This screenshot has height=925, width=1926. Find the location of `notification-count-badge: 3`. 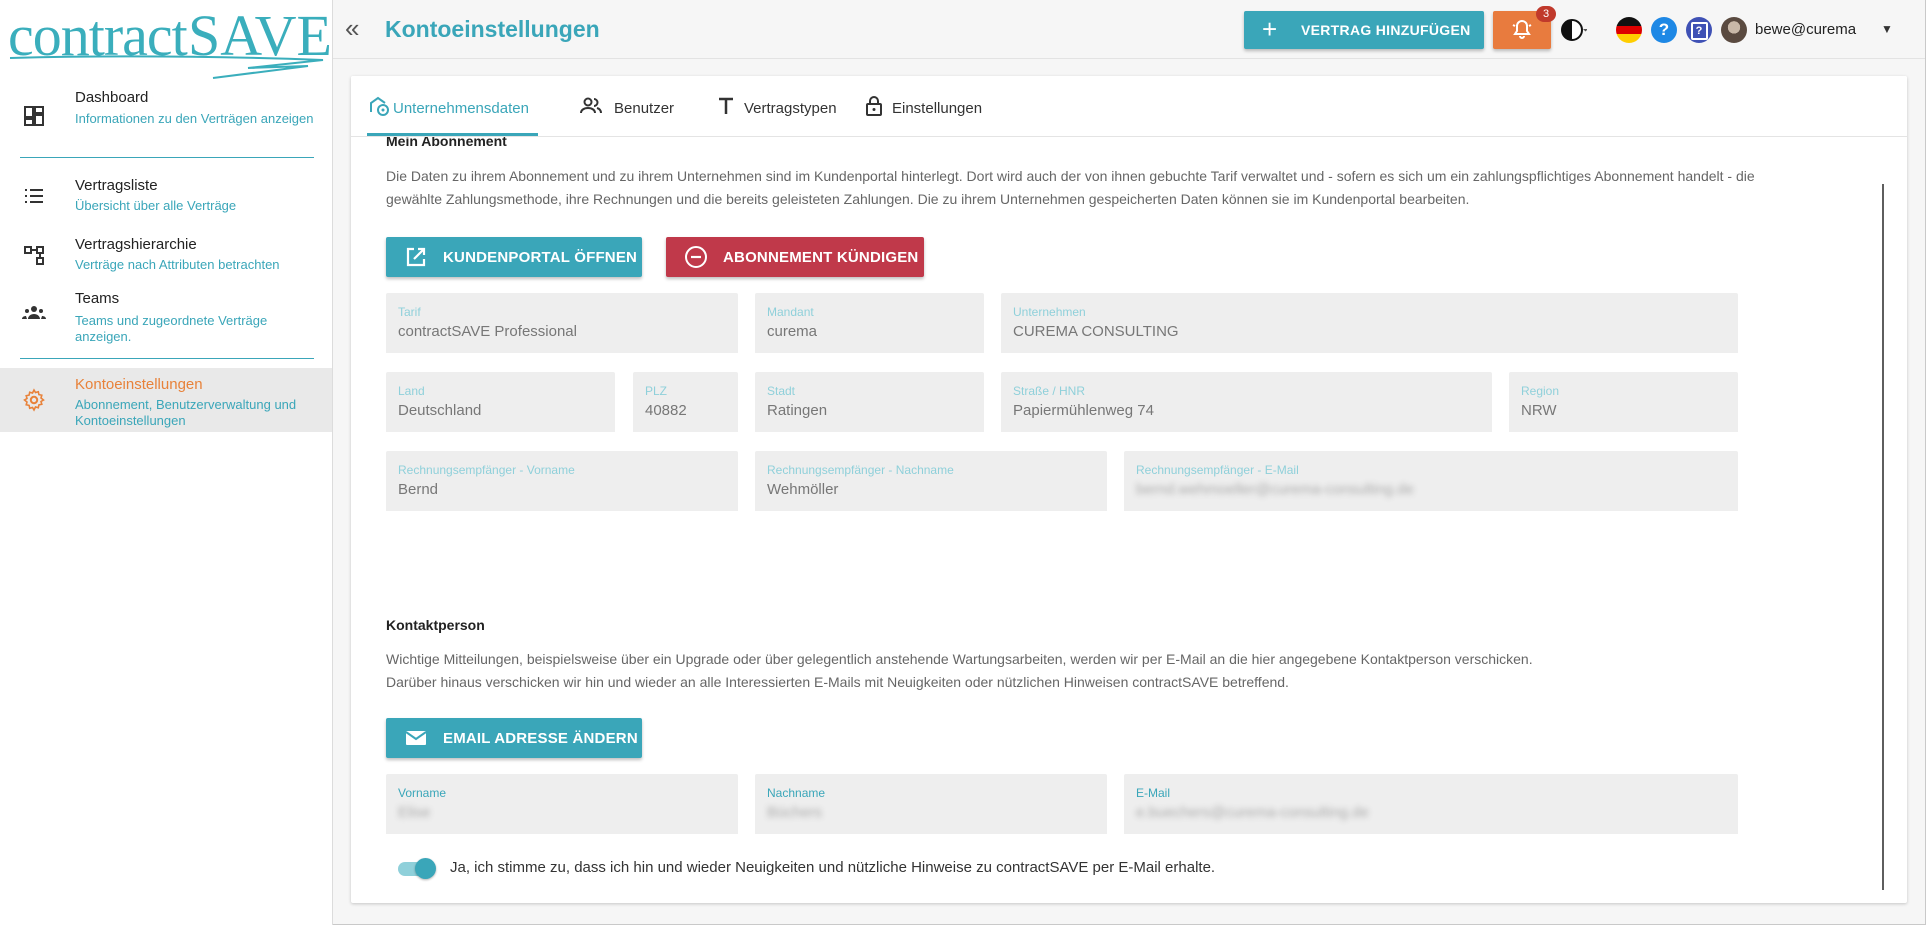

notification-count-badge: 3 is located at coordinates (1546, 14).